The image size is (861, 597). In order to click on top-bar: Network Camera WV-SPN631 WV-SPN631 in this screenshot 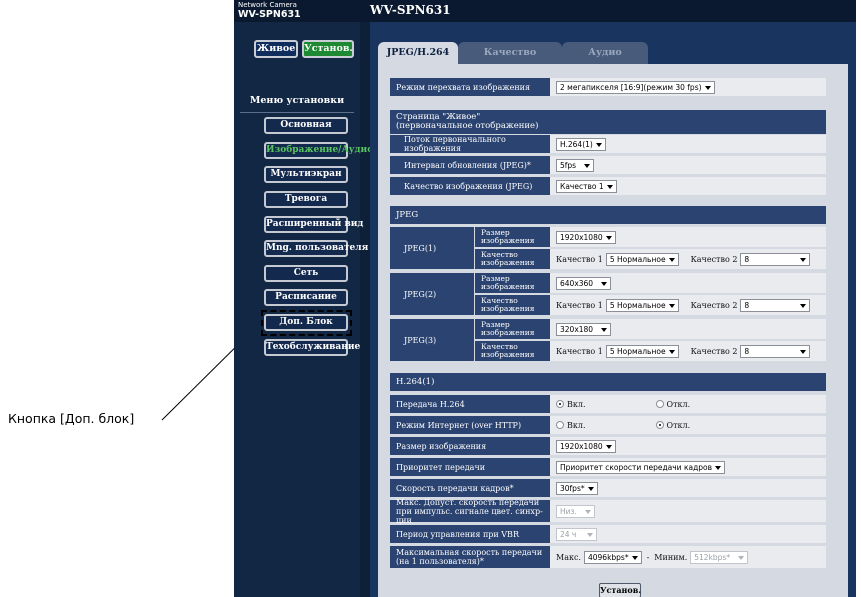, I will do `click(545, 11)`.